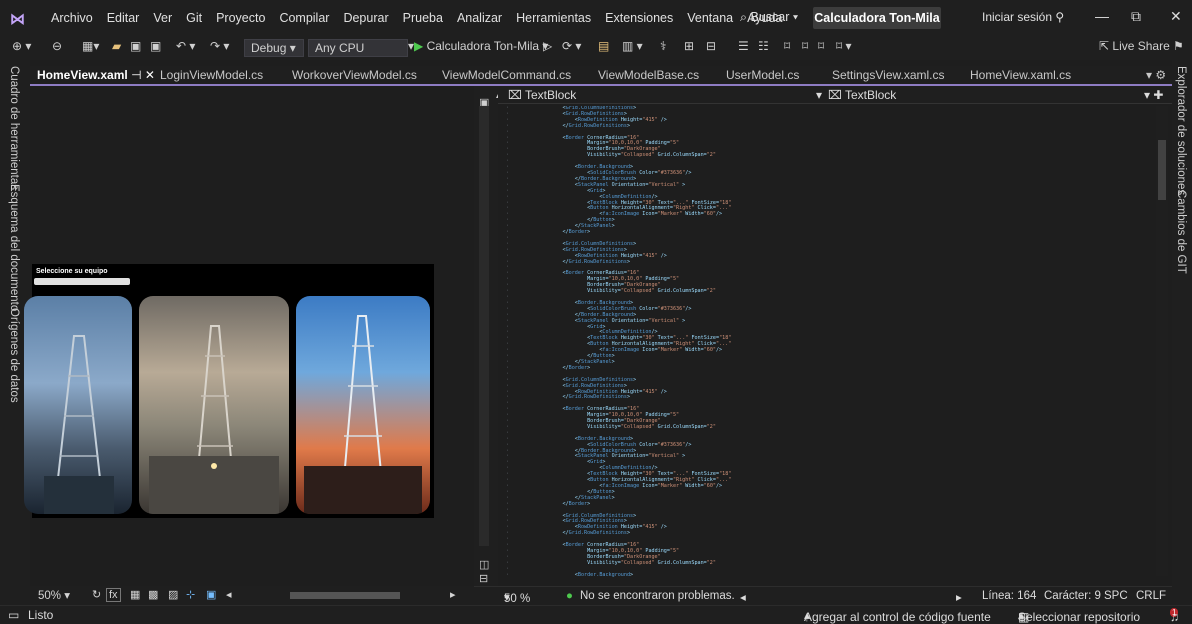  Describe the element at coordinates (1156, 75) in the screenshot. I see `tab-overflow-icon: ▾ ⚙` at that location.